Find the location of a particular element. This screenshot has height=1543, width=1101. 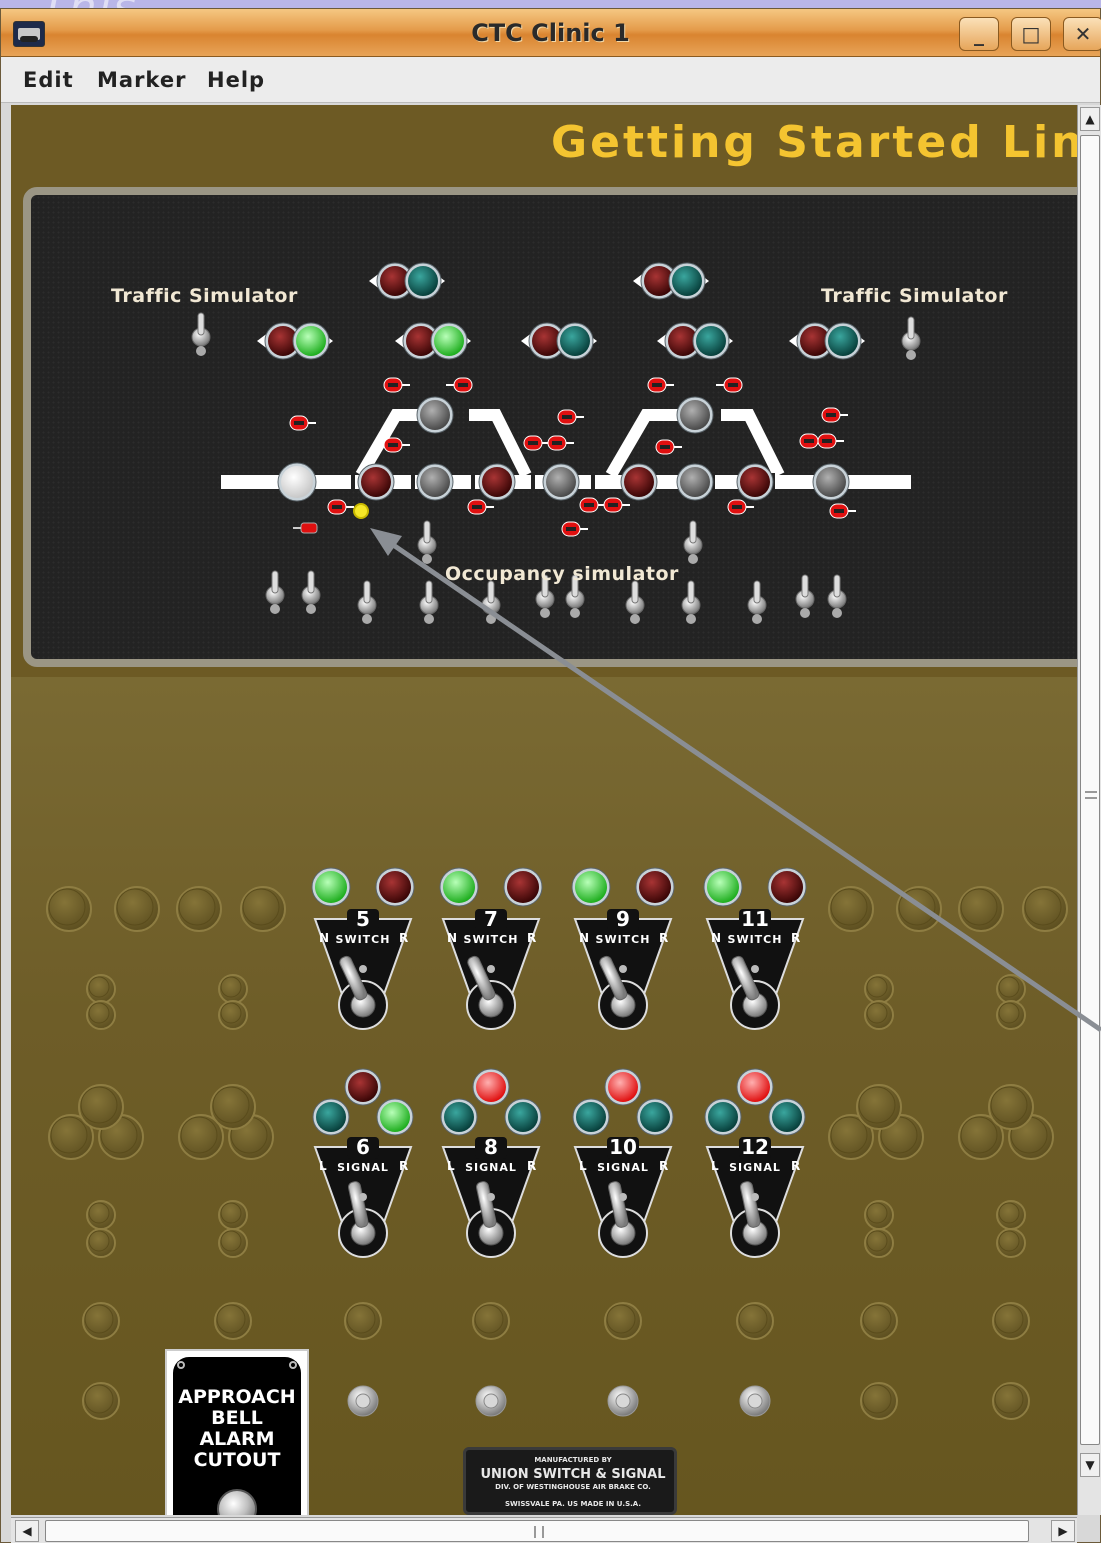

horizontal-scrollbar: ◀ ▶ is located at coordinates (544, 1530).